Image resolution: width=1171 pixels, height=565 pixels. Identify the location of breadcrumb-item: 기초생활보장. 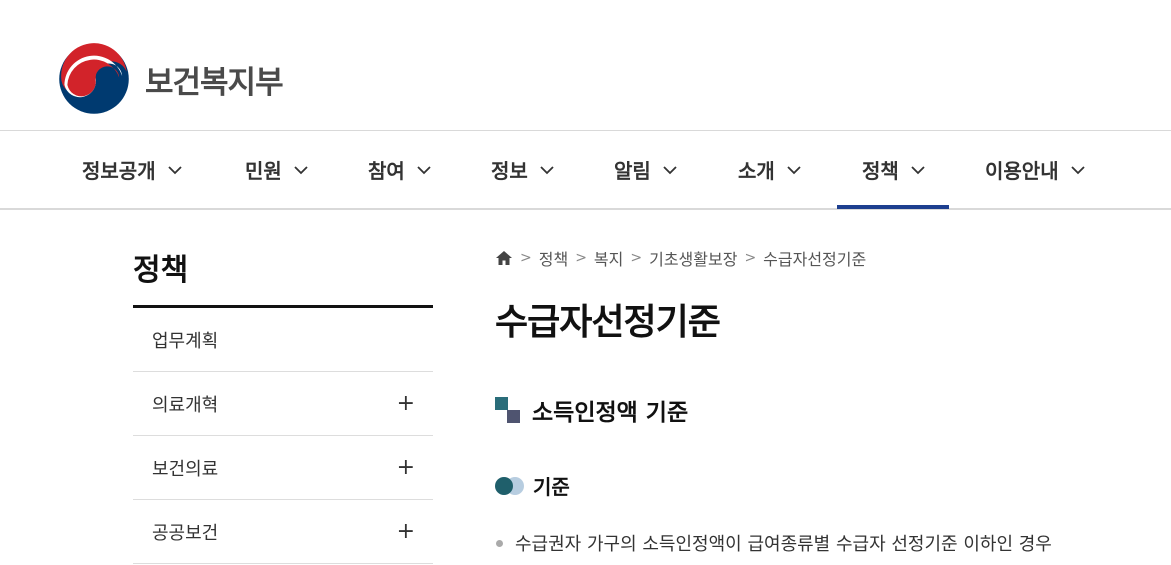
(693, 258).